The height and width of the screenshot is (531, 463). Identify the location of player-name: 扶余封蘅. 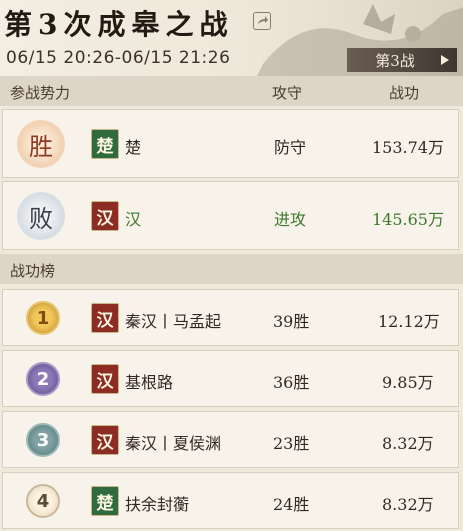
(157, 504).